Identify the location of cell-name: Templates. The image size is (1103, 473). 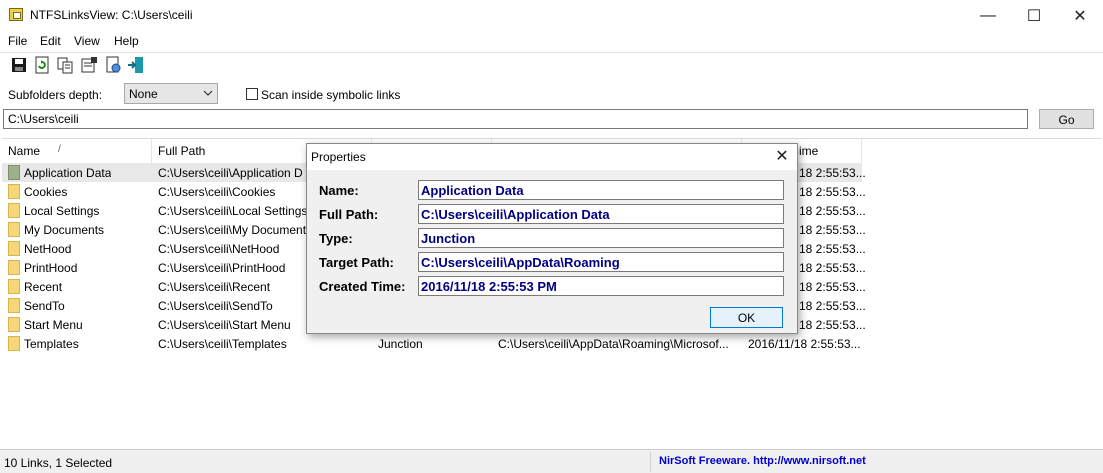
(51, 344).